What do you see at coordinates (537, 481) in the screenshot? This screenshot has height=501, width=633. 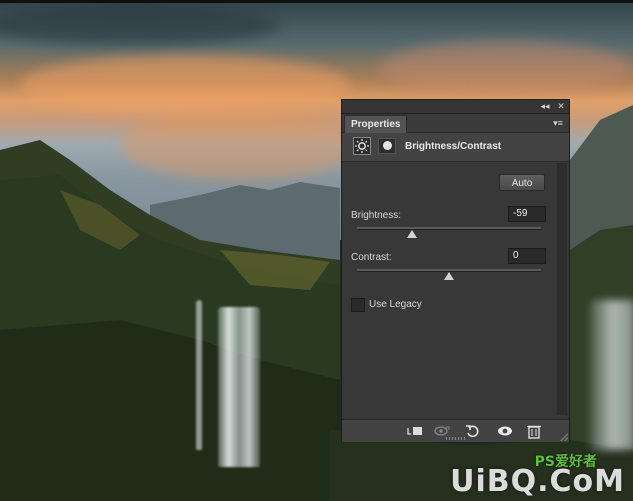 I see `watermark: UiBQ.CoM` at bounding box center [537, 481].